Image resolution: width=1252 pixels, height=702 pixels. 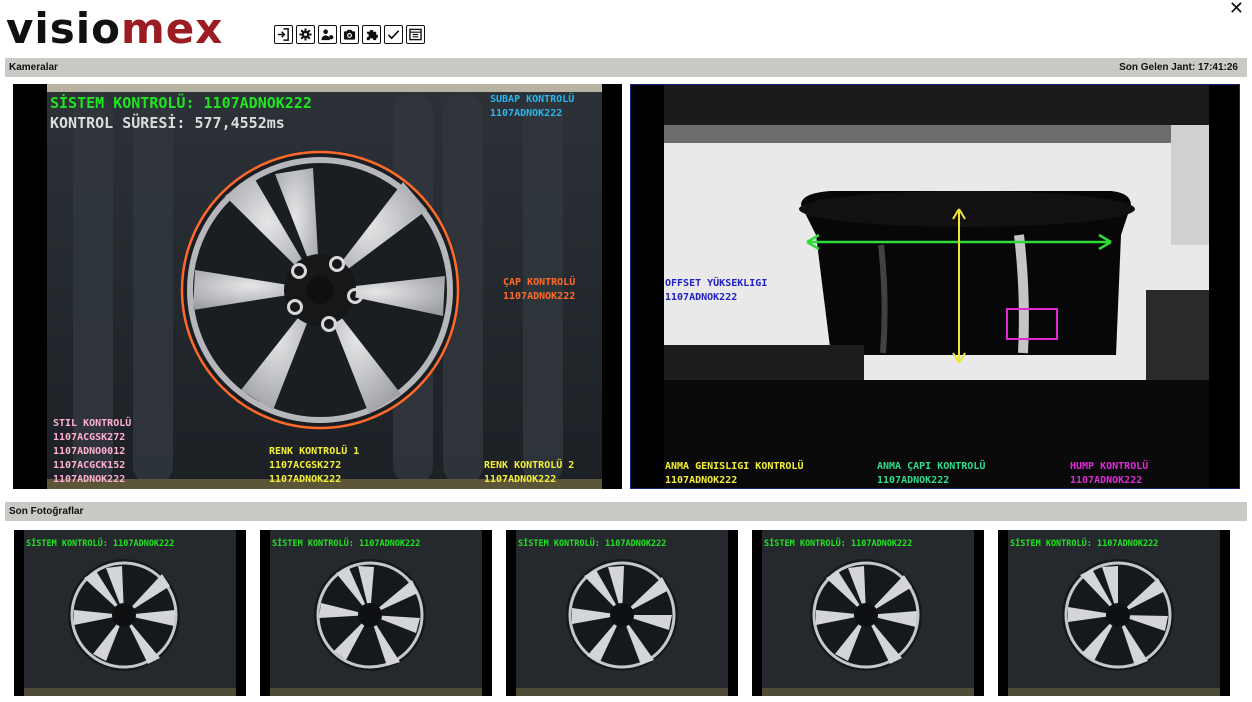 What do you see at coordinates (1109, 473) in the screenshot?
I see `hump-check: HUMP KONTROLÜ 1107ADNOK222` at bounding box center [1109, 473].